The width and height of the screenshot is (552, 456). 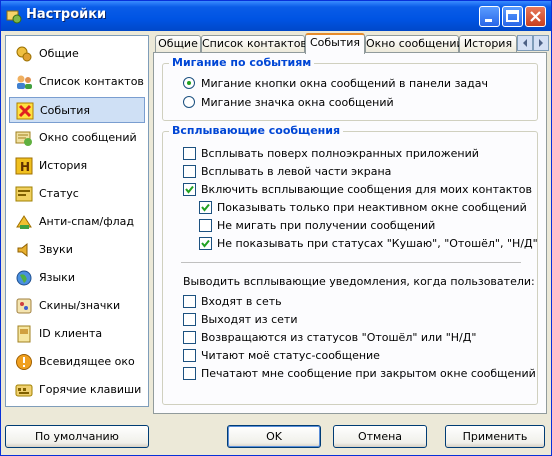 I want to click on sidebar-item-label: События, so click(x=65, y=110).